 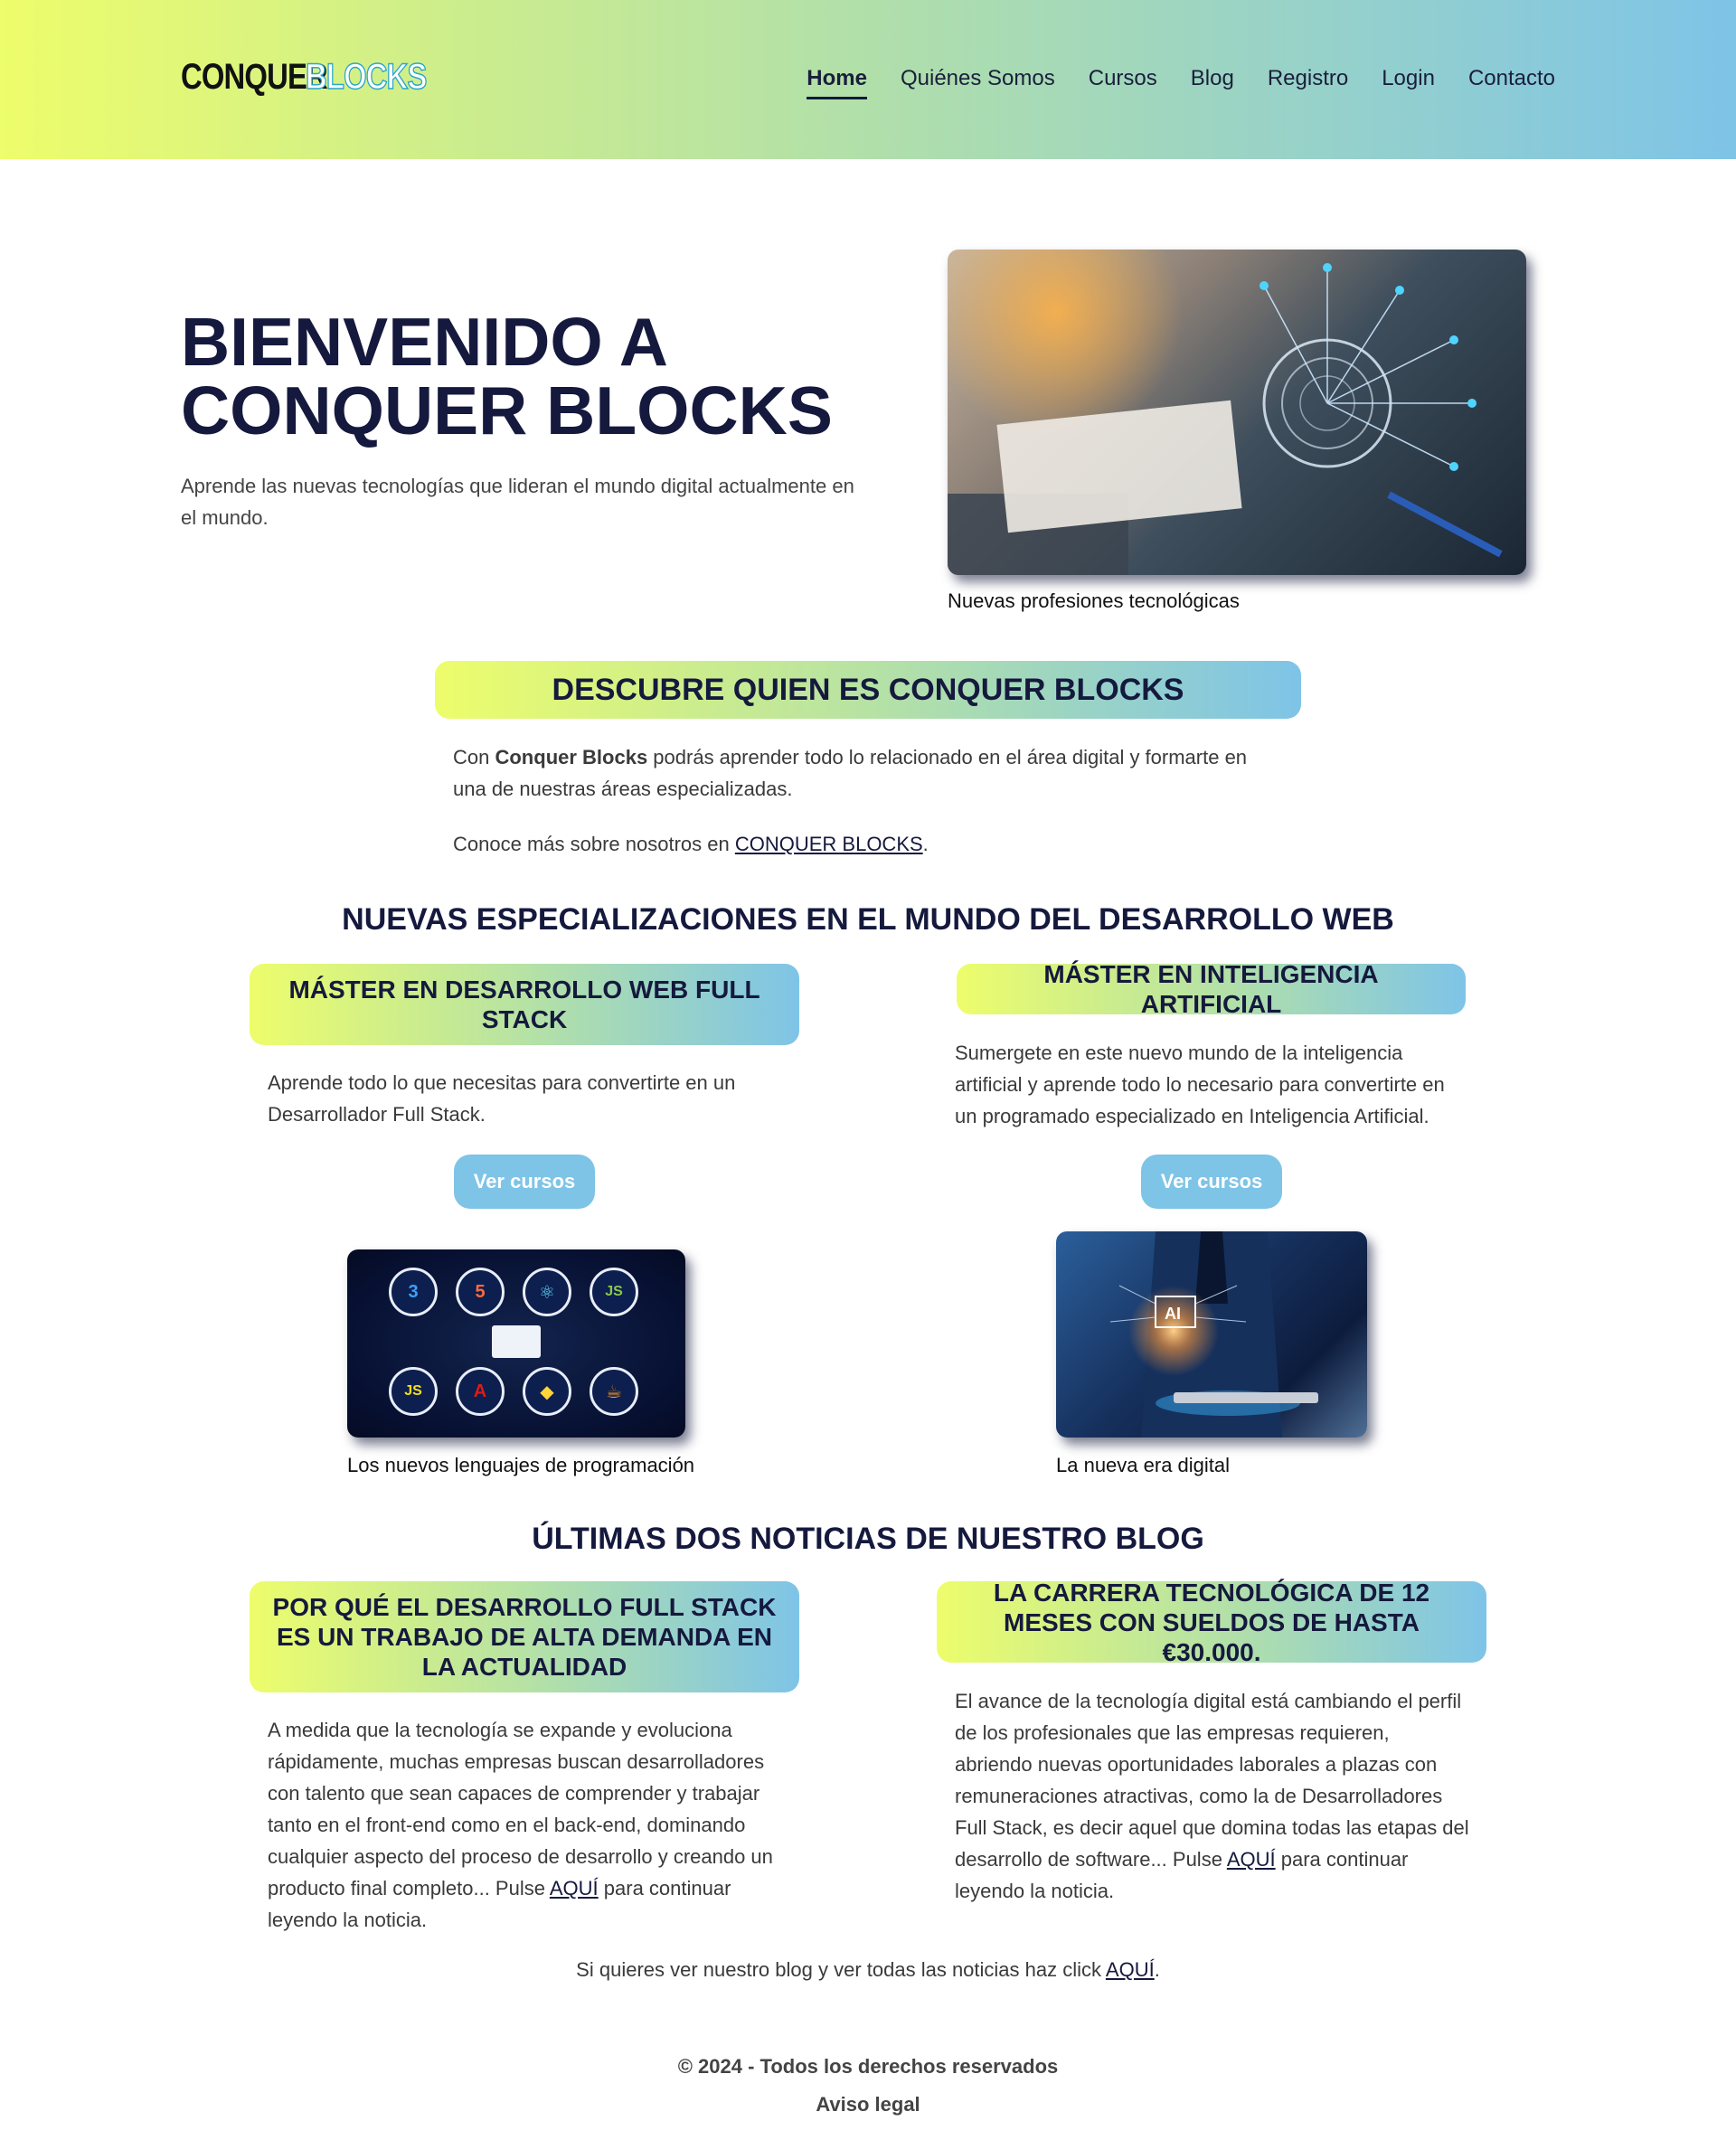 What do you see at coordinates (978, 78) in the screenshot?
I see `nav-quienes-somos: Quiénes Somos` at bounding box center [978, 78].